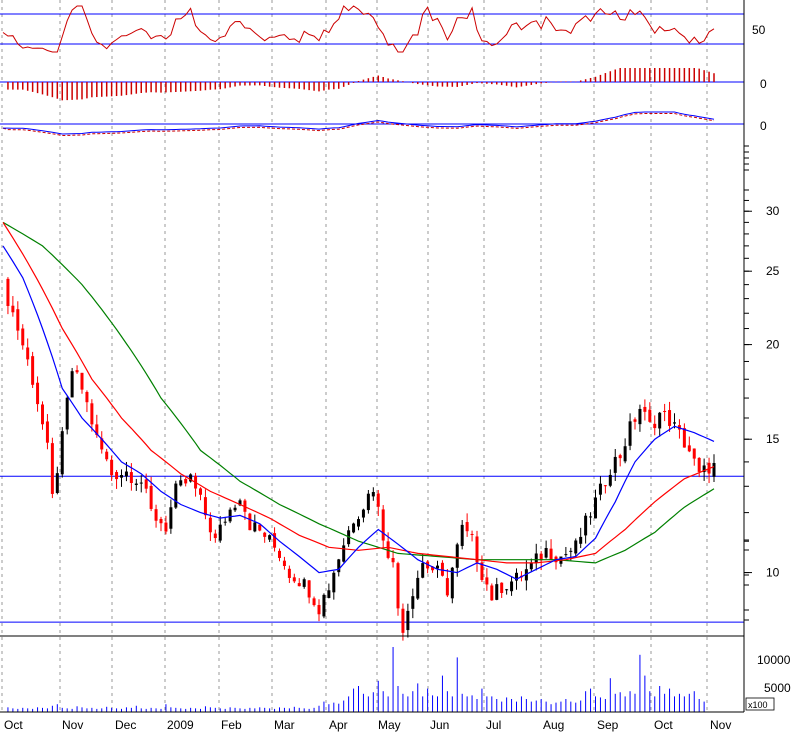 The height and width of the screenshot is (739, 800). I want to click on month-label-may: May, so click(389, 725).